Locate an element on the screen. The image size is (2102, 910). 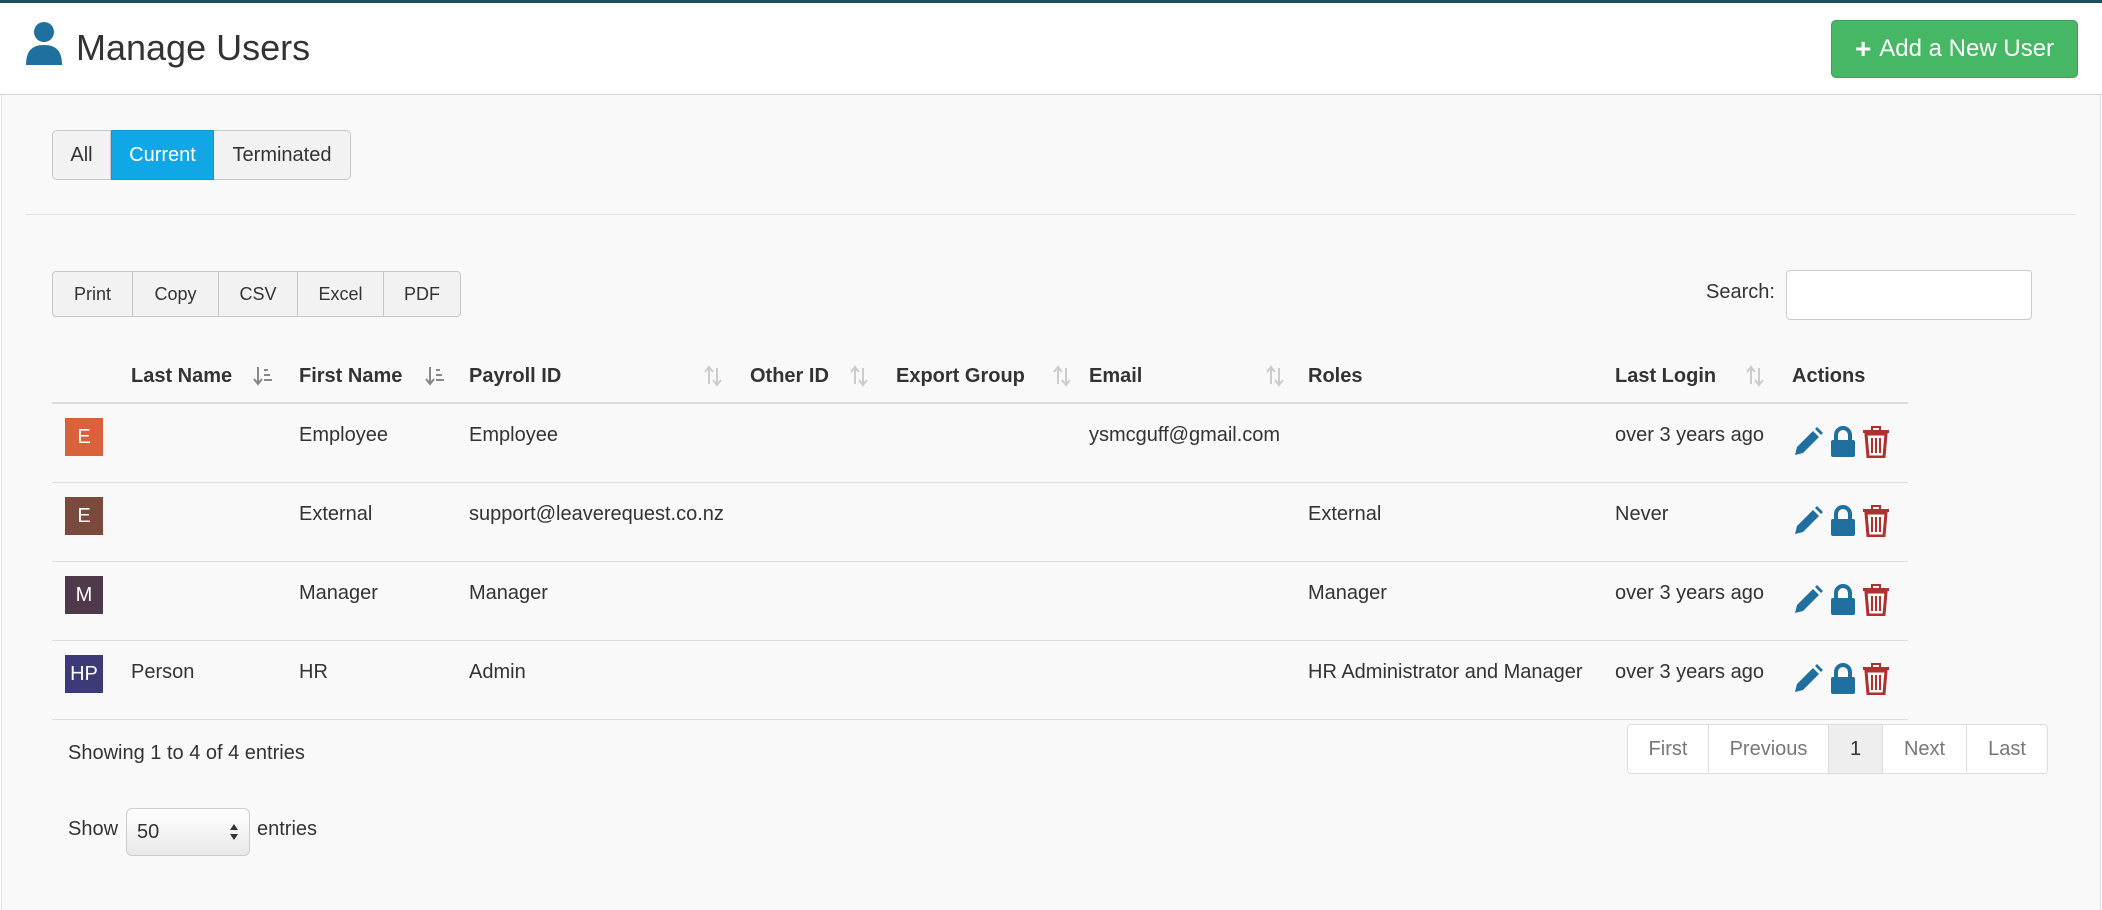
filter-all-button: All is located at coordinates (81, 155).